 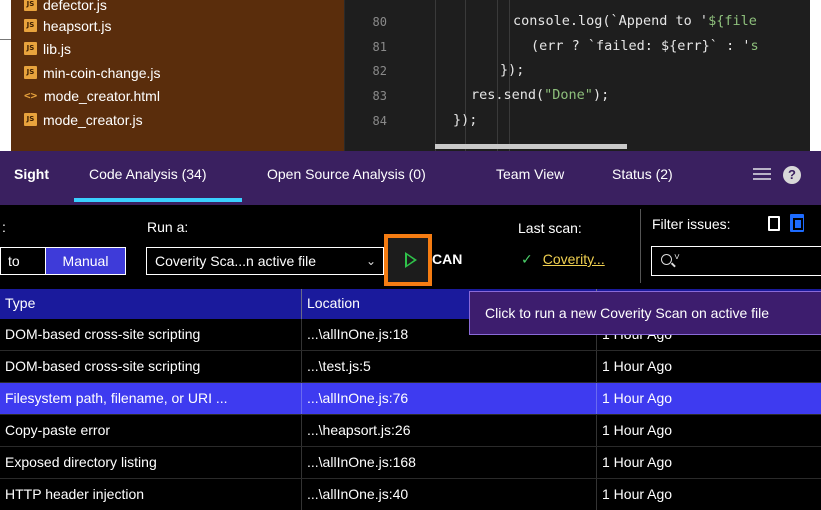 What do you see at coordinates (736, 261) in the screenshot?
I see `filter-search-input: ˅` at bounding box center [736, 261].